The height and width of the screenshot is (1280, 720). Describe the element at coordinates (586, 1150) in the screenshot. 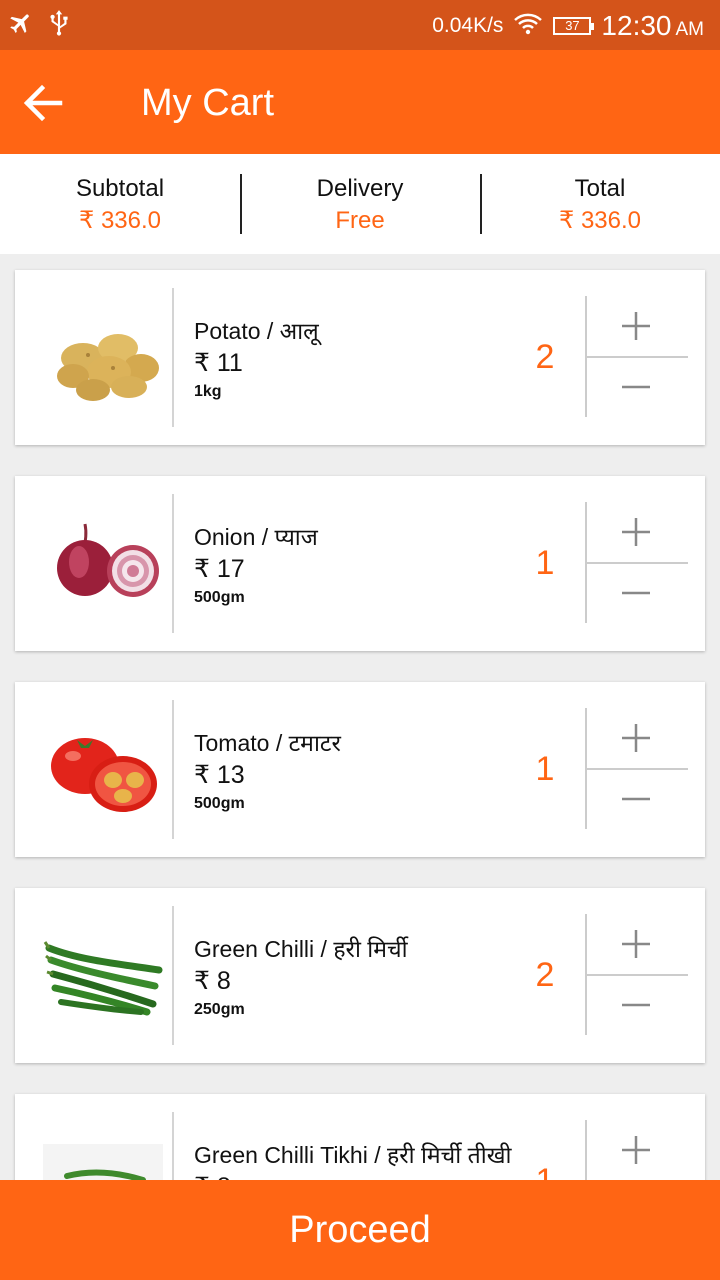

I see `stepper-divider` at that location.